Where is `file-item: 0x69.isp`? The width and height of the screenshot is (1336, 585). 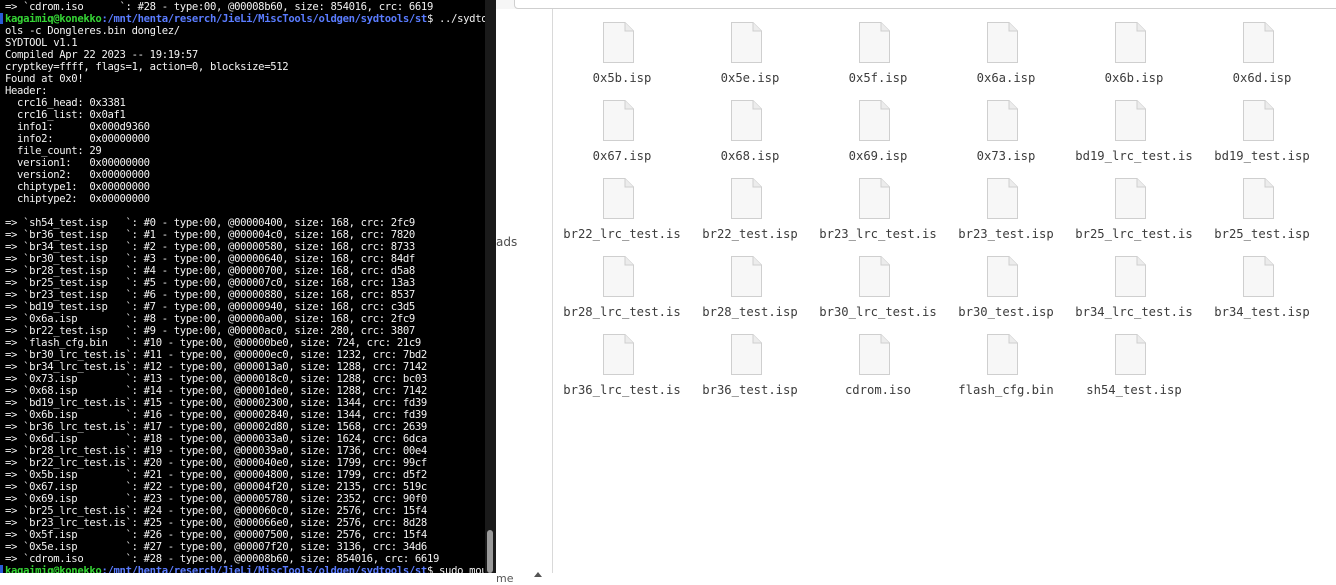
file-item: 0x69.isp is located at coordinates (878, 137).